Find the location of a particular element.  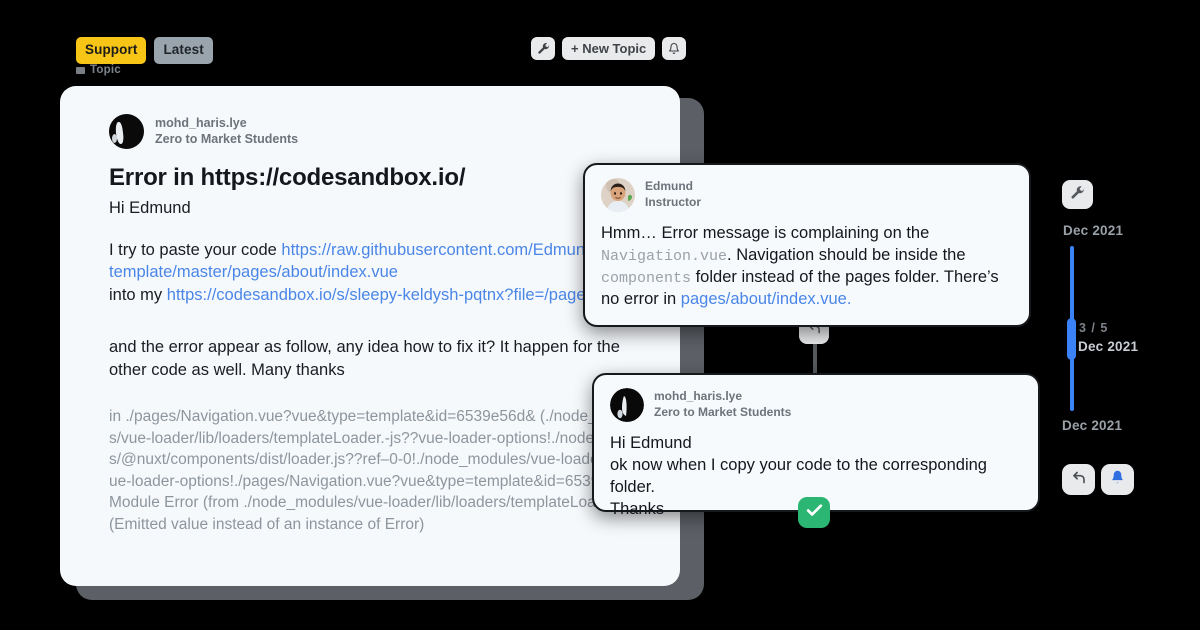

rail-date-current: Dec 2021 is located at coordinates (1108, 346).